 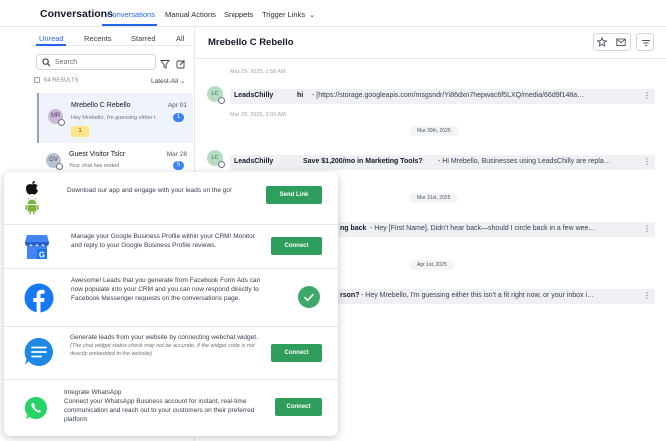 What do you see at coordinates (296, 353) in the screenshot?
I see `connect-webchat-button: Connect` at bounding box center [296, 353].